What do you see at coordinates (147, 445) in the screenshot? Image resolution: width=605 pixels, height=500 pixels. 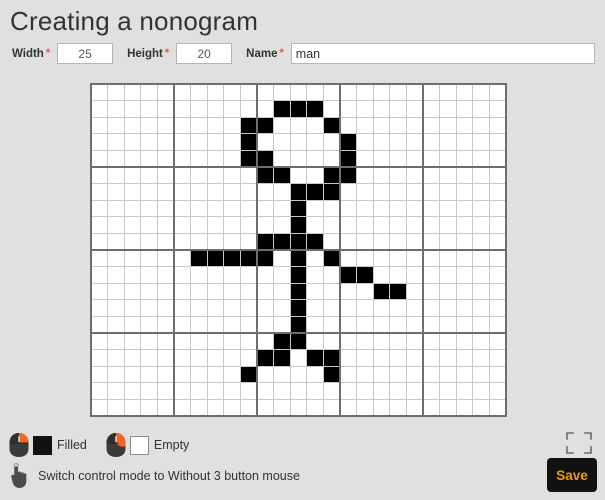 I see `legend-item-empty: Empty` at bounding box center [147, 445].